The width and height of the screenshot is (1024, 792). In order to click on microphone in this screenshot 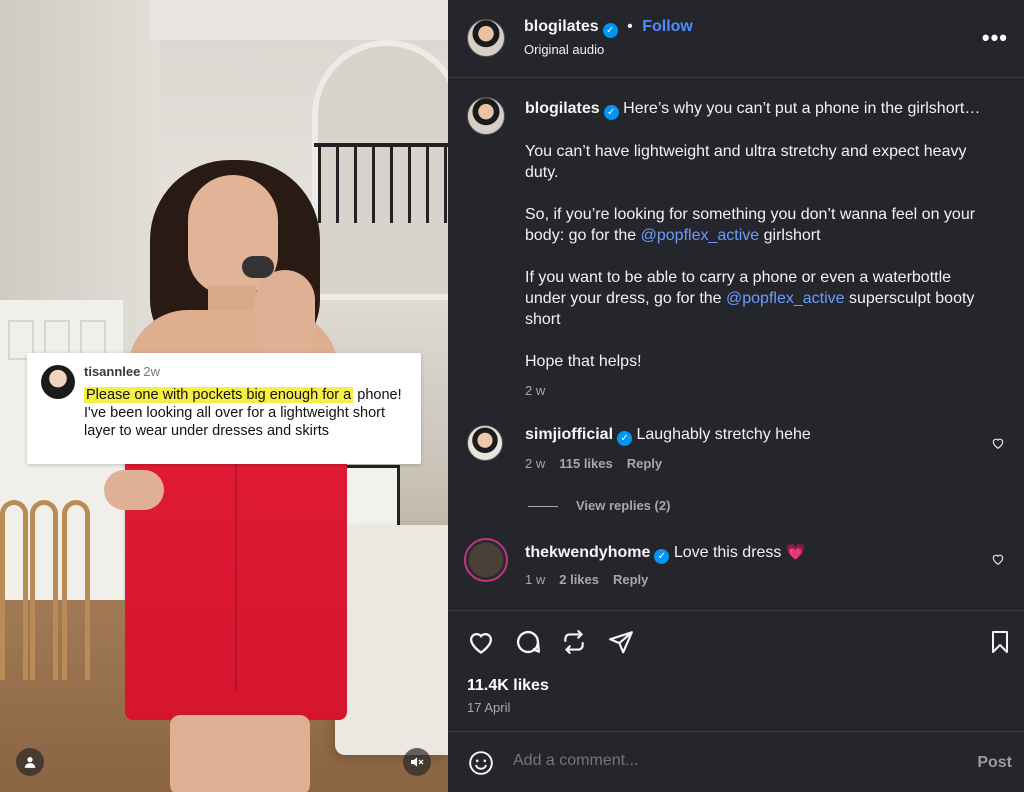, I will do `click(258, 267)`.